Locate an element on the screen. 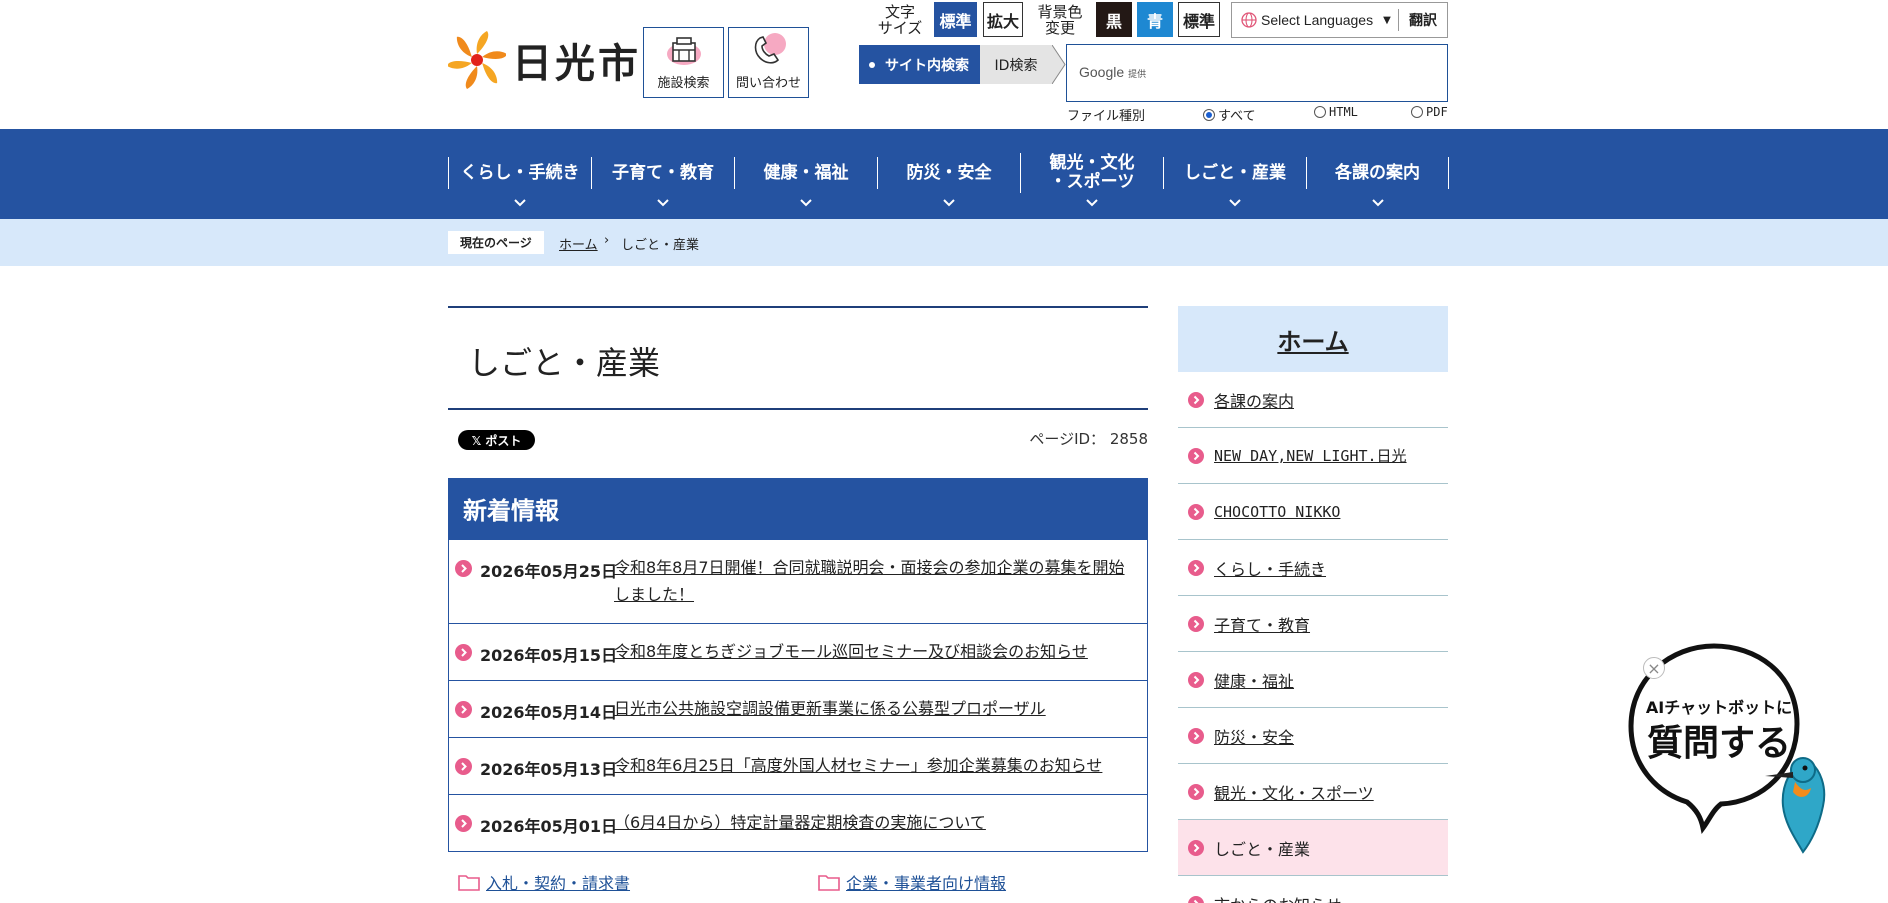 Image resolution: width=1888 pixels, height=903 pixels. side-item-chocotto: CHOCOTTO NIKKO is located at coordinates (1313, 512).